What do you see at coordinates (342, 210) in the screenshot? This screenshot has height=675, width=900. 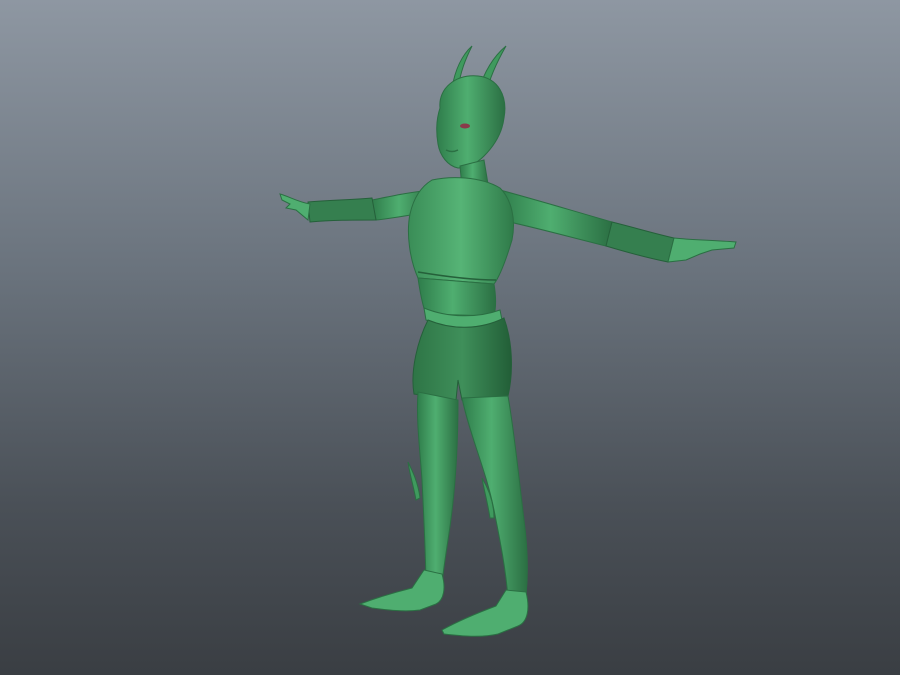 I see `left-forearm-band` at bounding box center [342, 210].